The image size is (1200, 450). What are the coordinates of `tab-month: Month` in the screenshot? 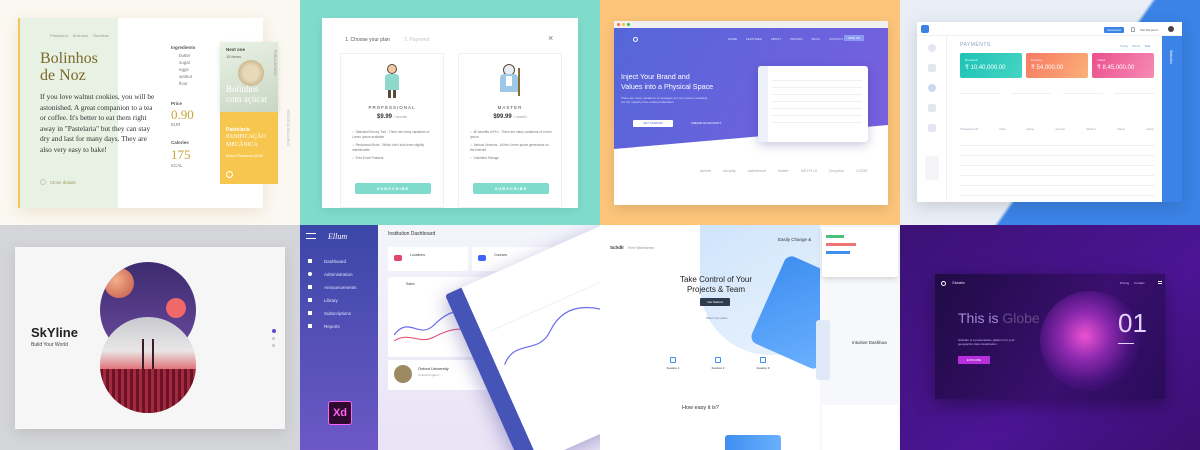 It's located at (1136, 46).